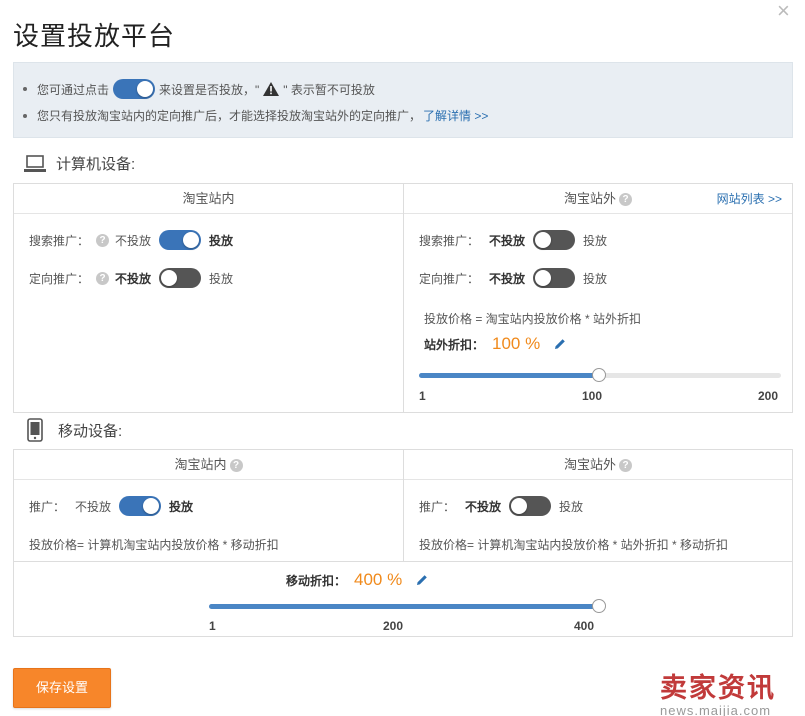 Image resolution: width=805 pixels, height=716 pixels. I want to click on discount-value: 400 %, so click(378, 579).